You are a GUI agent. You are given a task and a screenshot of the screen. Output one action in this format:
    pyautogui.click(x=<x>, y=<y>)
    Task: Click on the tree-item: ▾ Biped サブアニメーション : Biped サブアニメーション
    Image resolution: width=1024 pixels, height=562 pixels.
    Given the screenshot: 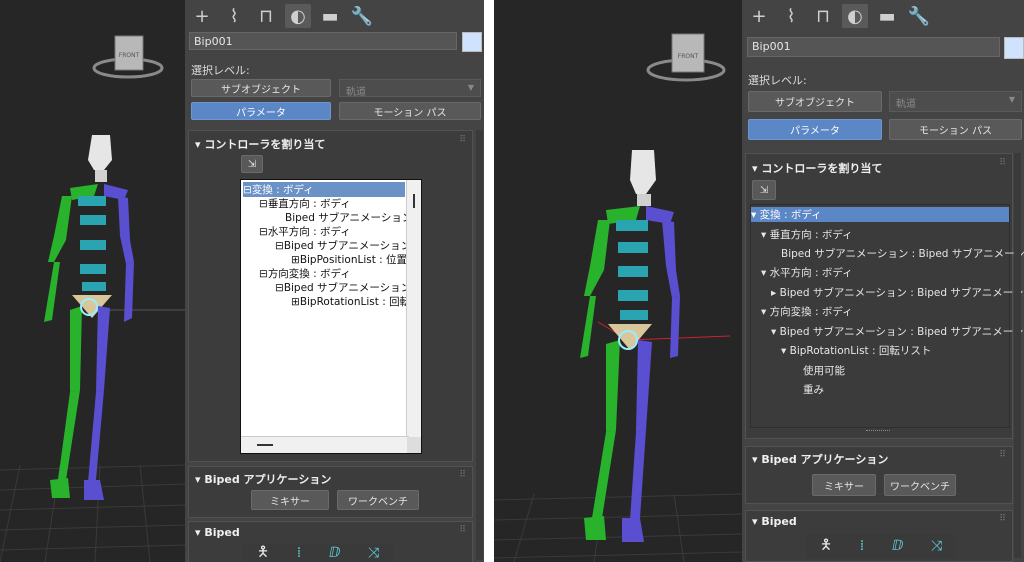 What is the action you would take?
    pyautogui.click(x=897, y=331)
    